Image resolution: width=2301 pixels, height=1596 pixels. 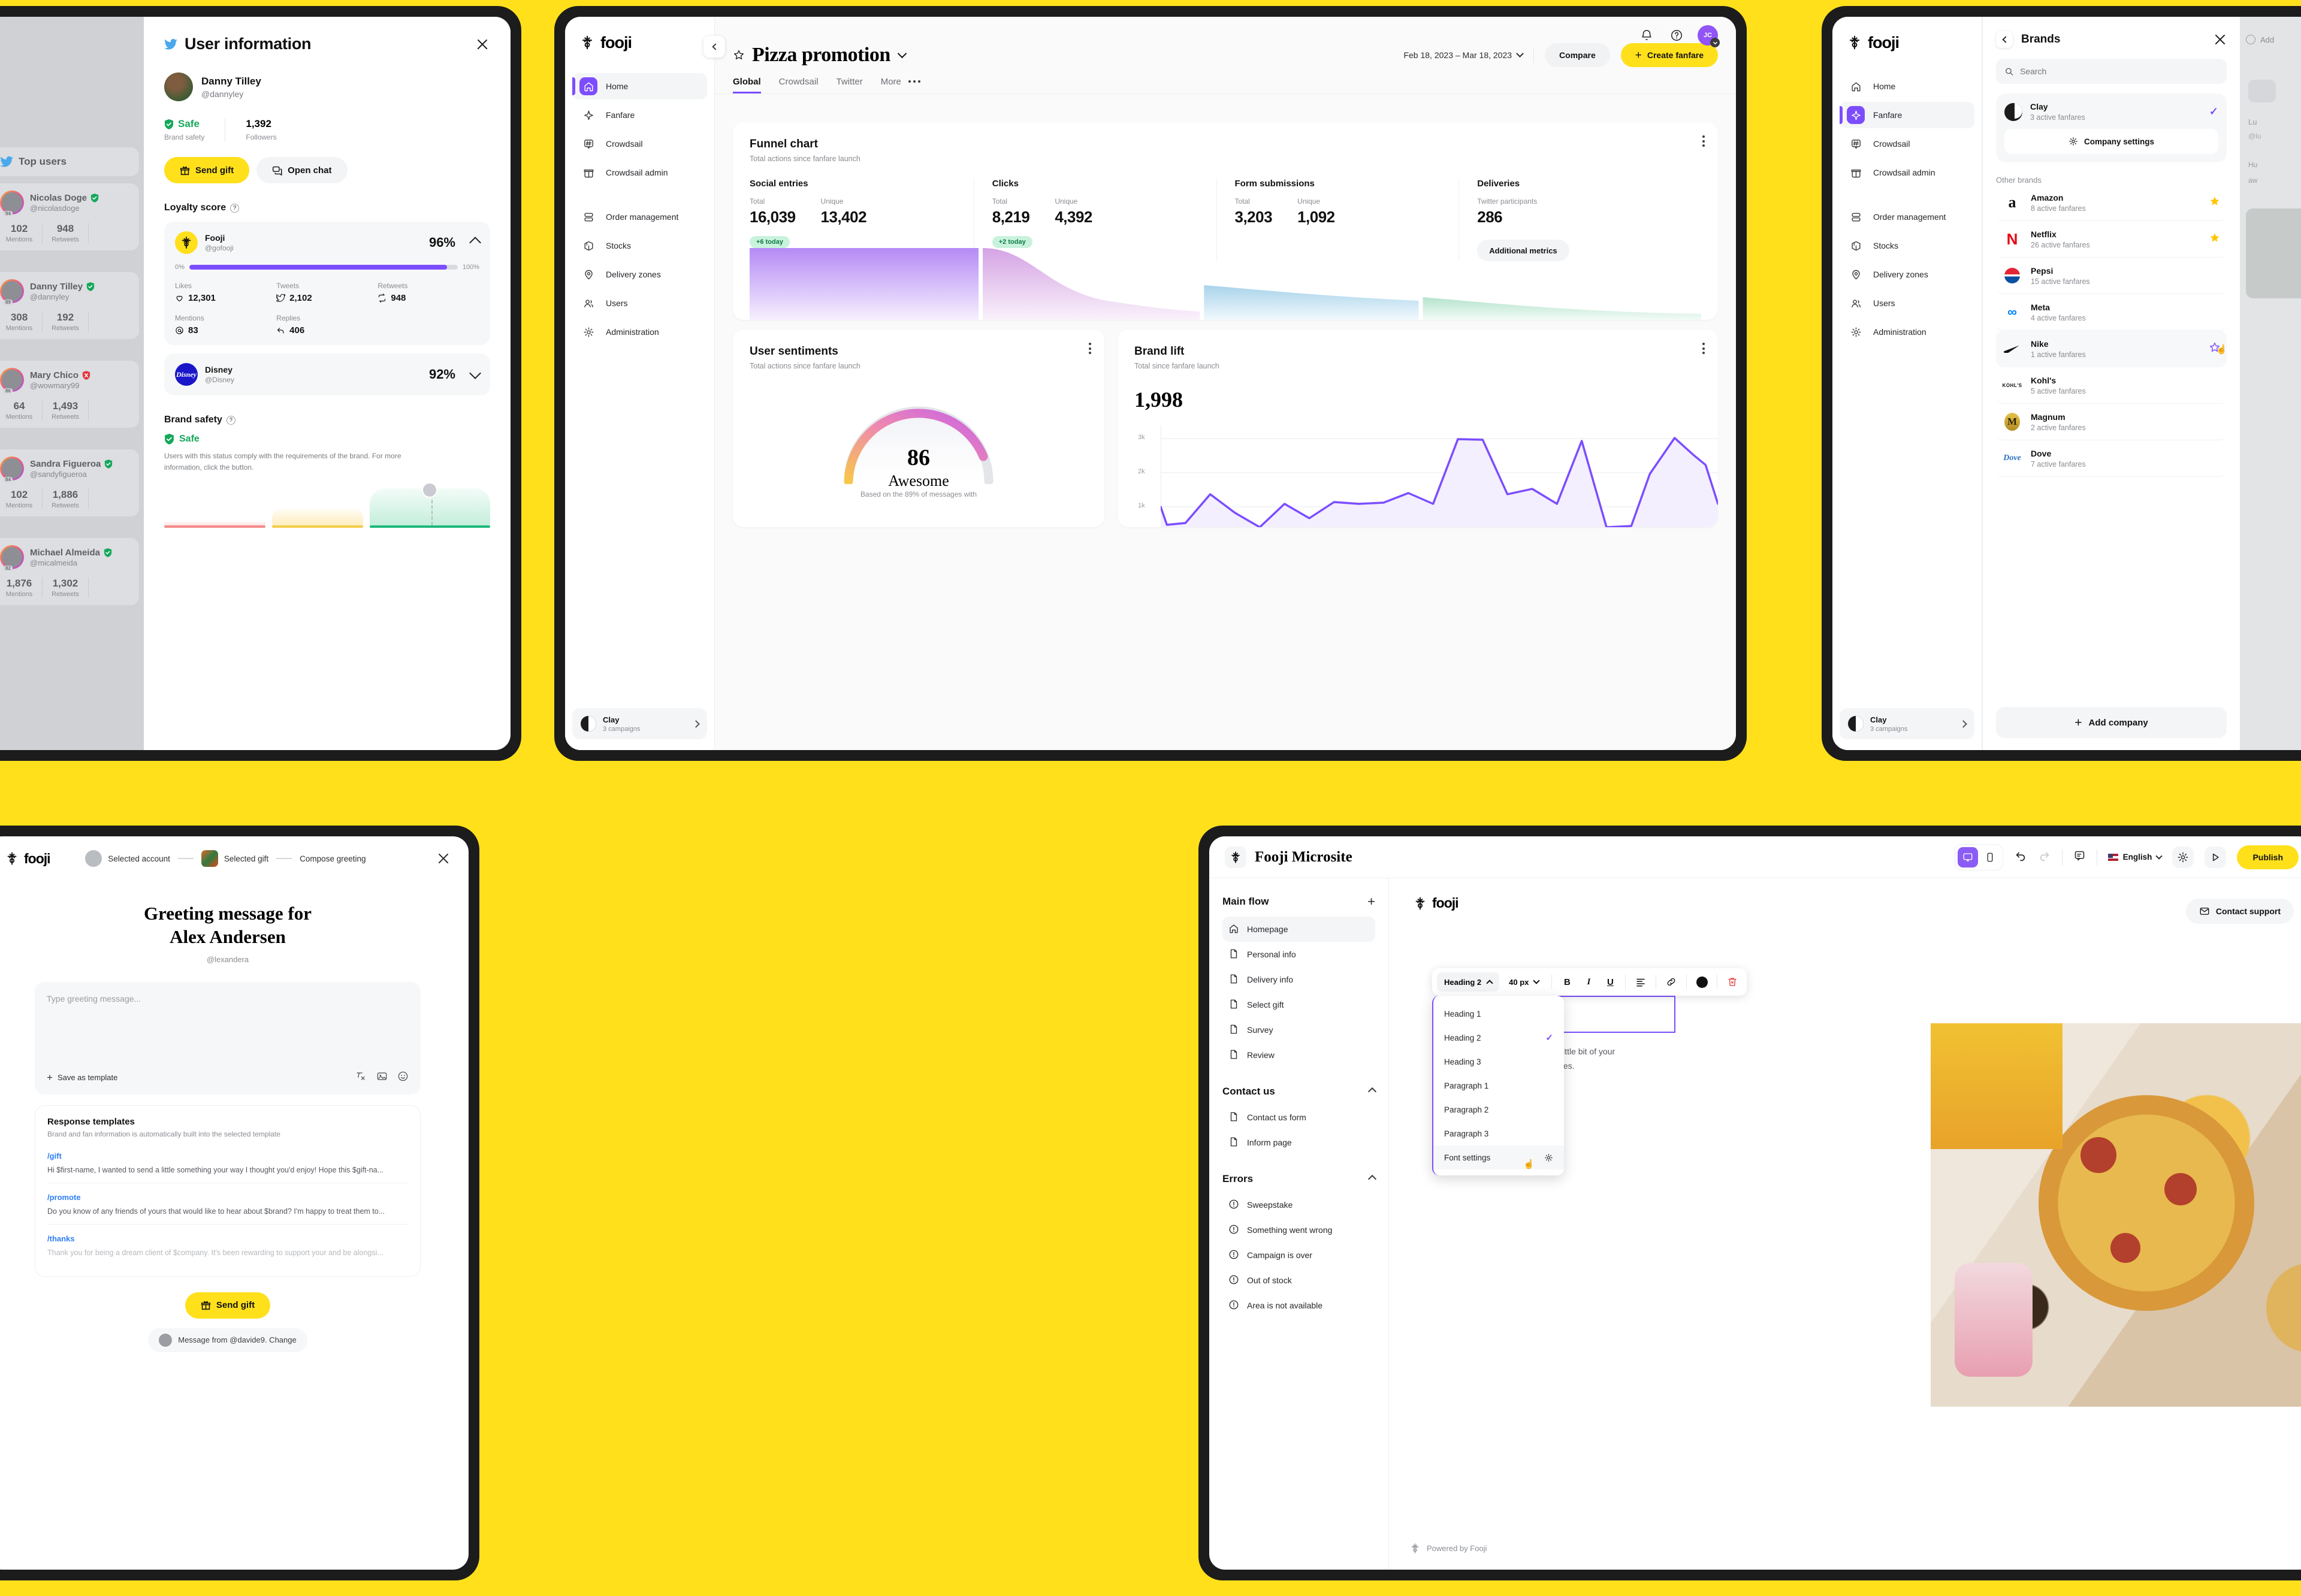 What do you see at coordinates (639, 274) in the screenshot?
I see `sidebar-item-delivery-zones: Delivery zones` at bounding box center [639, 274].